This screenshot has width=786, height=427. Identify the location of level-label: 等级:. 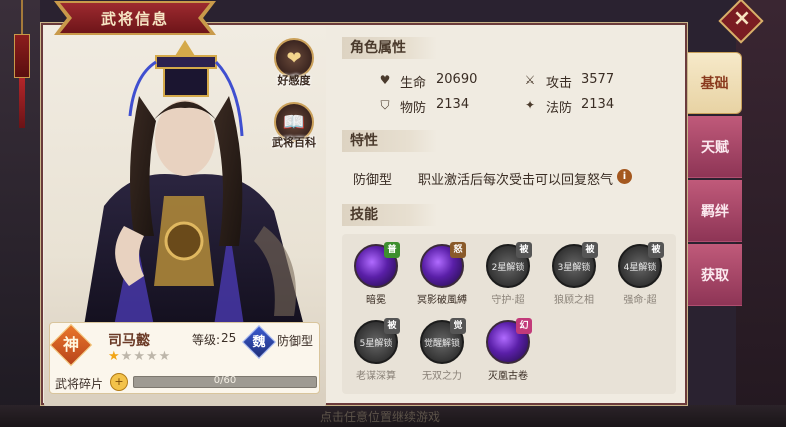
(206, 340).